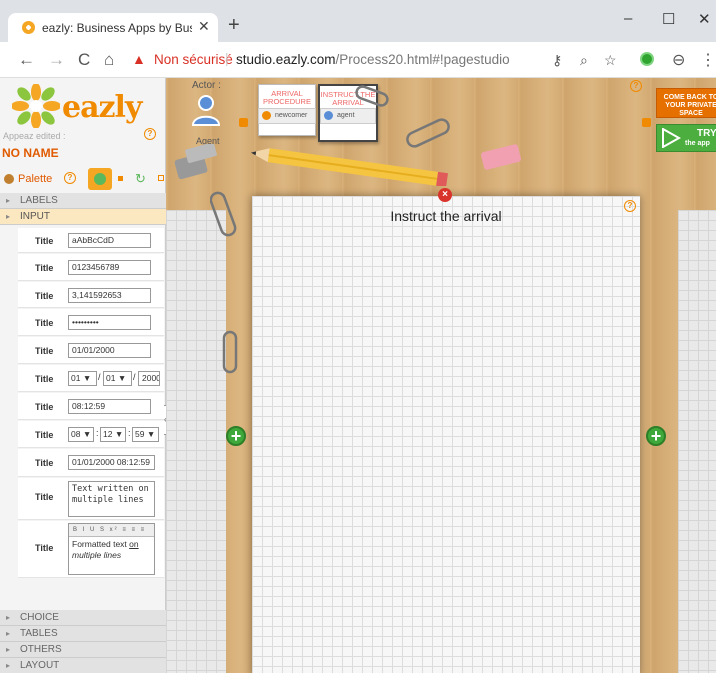 This screenshot has width=716, height=673. What do you see at coordinates (446, 216) in the screenshot?
I see `page-title: Instruct the arrival` at bounding box center [446, 216].